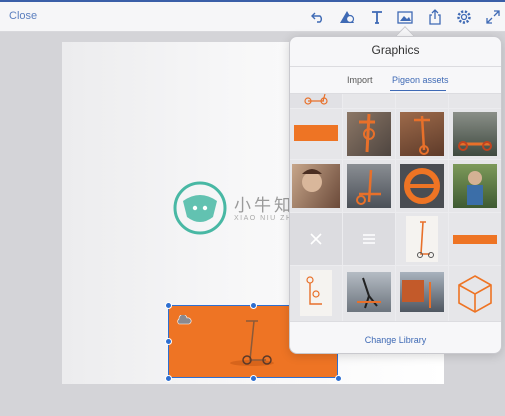 The height and width of the screenshot is (416, 505). Describe the element at coordinates (318, 17) in the screenshot. I see `undo-icon` at that location.